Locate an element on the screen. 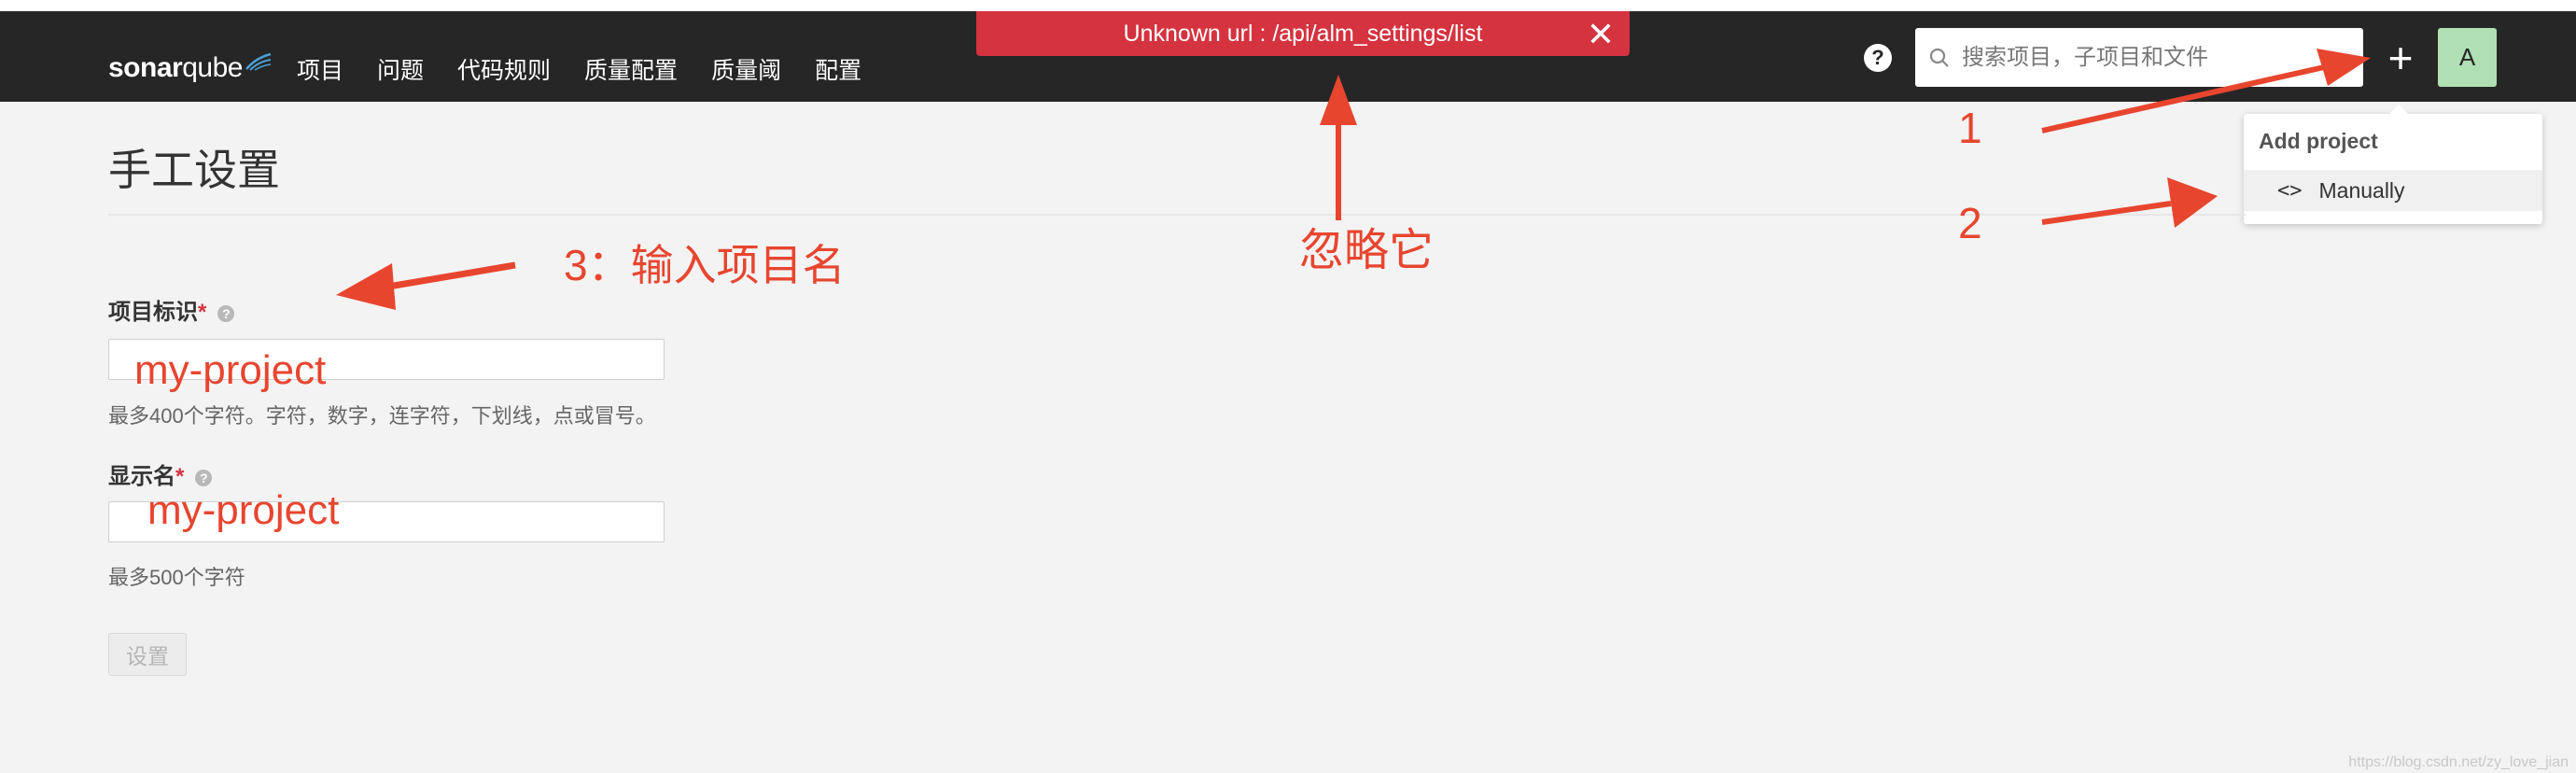 This screenshot has height=773, width=2576. arrow-to-error-toast is located at coordinates (1338, 148).